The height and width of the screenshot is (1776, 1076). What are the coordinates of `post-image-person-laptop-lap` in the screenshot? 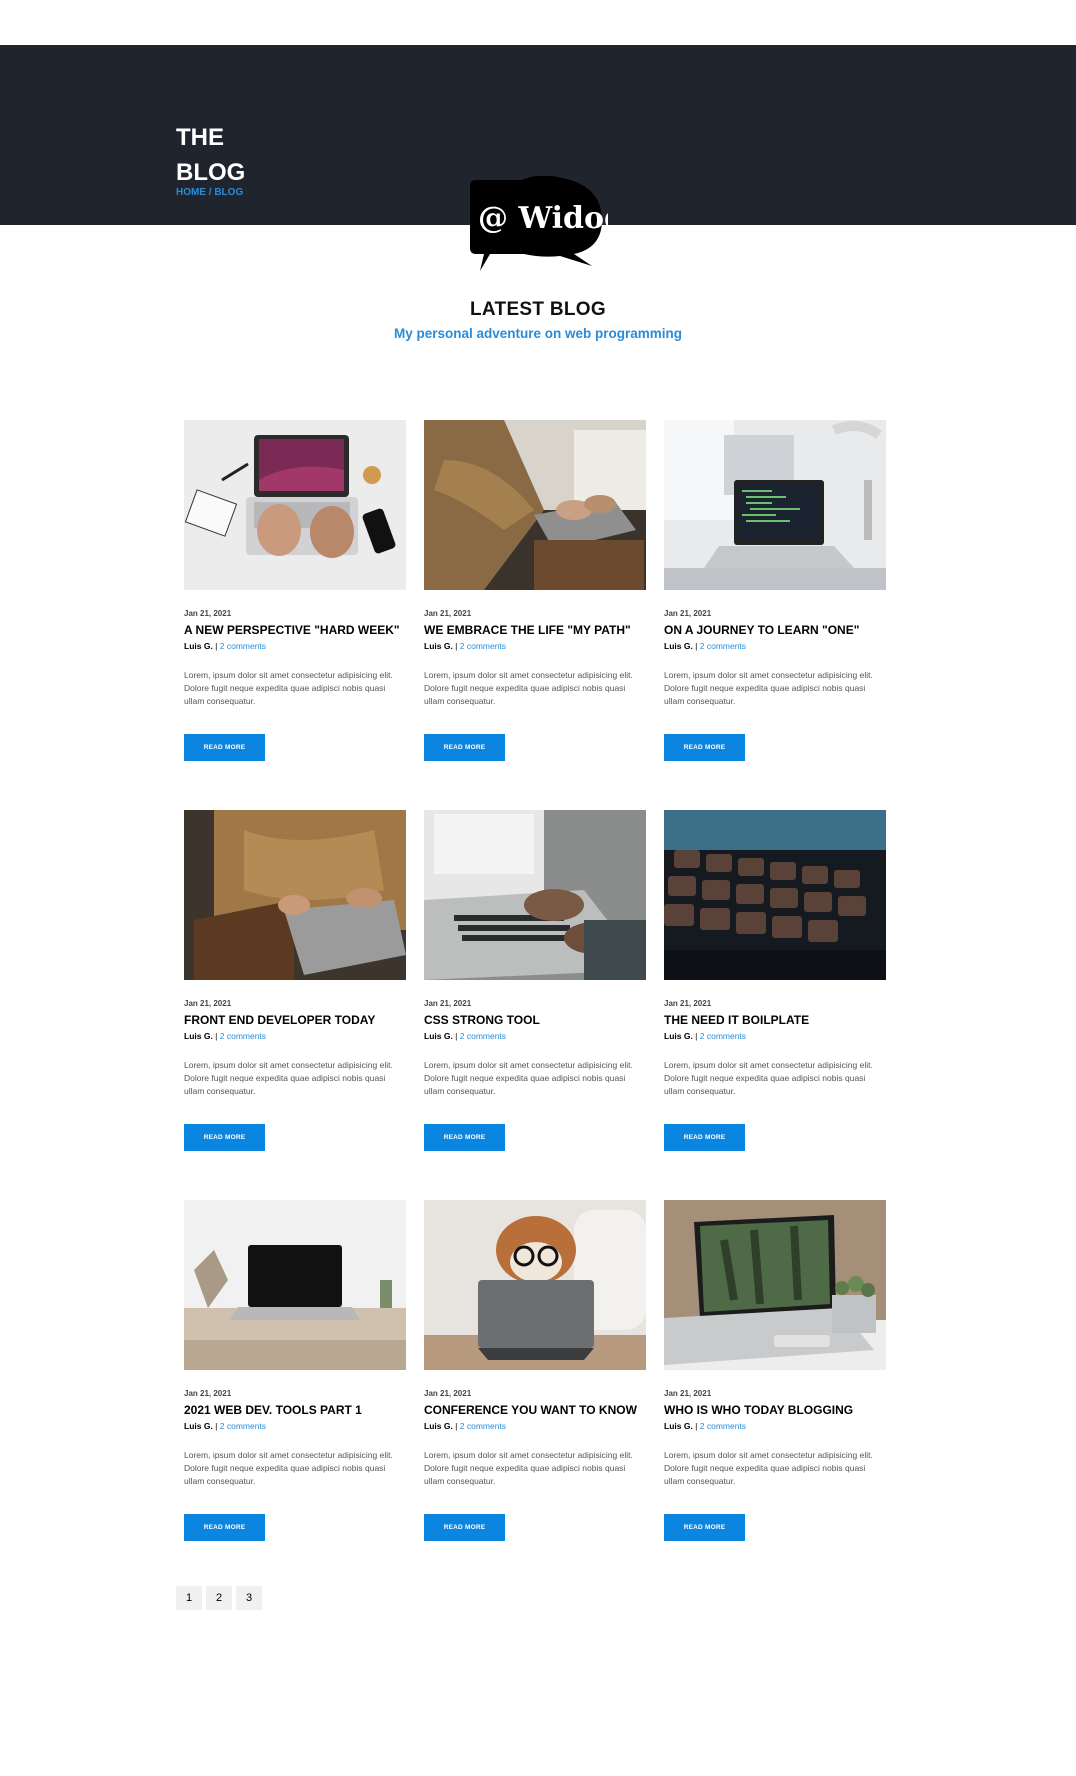 It's located at (295, 895).